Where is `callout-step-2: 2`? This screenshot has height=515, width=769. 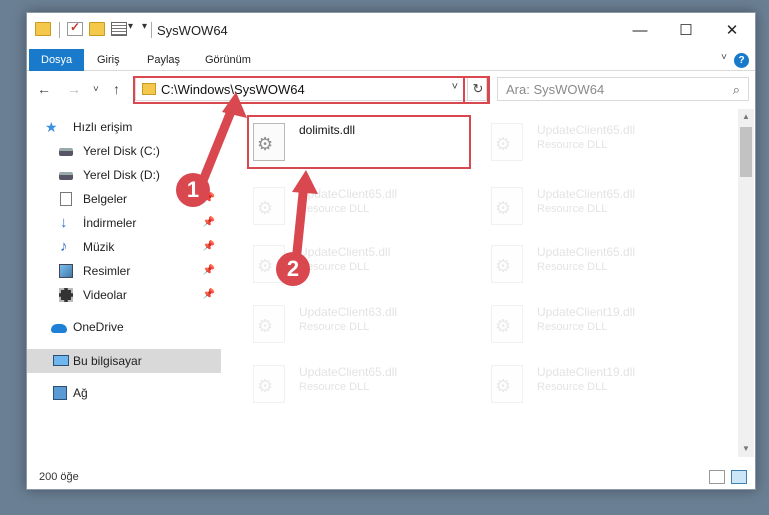 callout-step-2: 2 is located at coordinates (293, 269).